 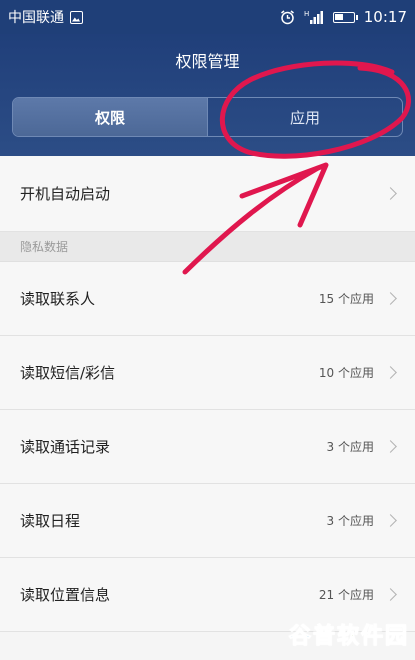 What do you see at coordinates (76, 17) in the screenshot?
I see `image-notification-icon` at bounding box center [76, 17].